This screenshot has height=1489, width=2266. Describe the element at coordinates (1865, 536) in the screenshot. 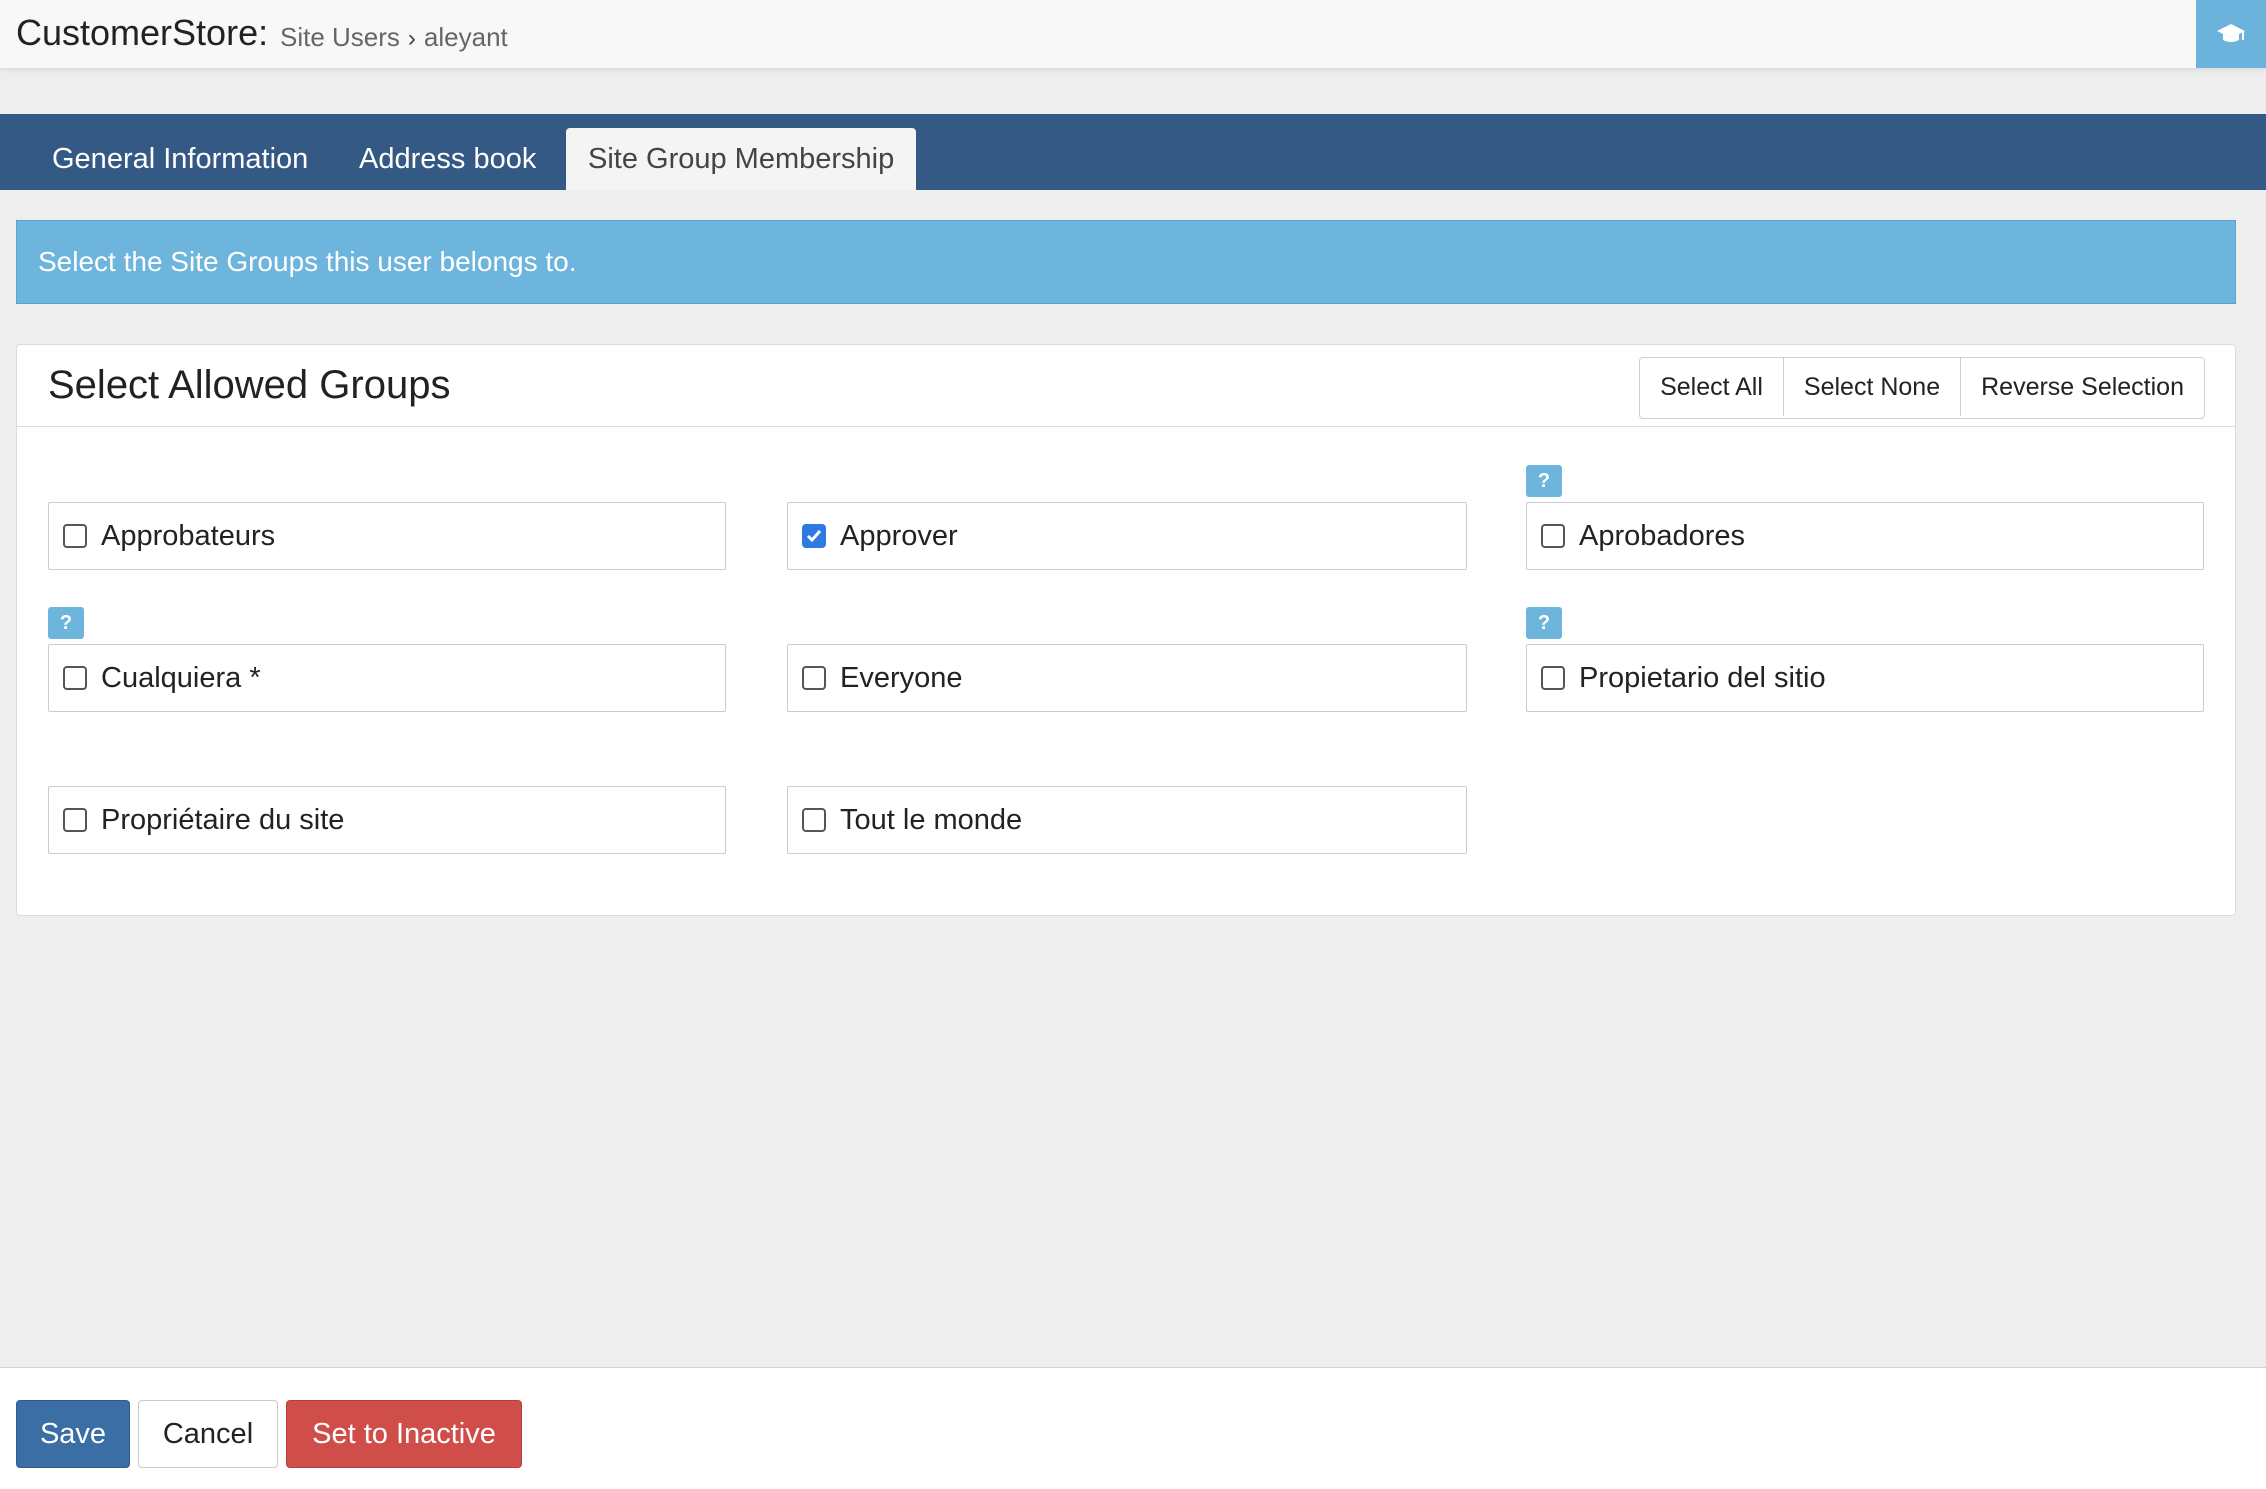

I see `group-option-aprobadores: Aprobadores` at that location.